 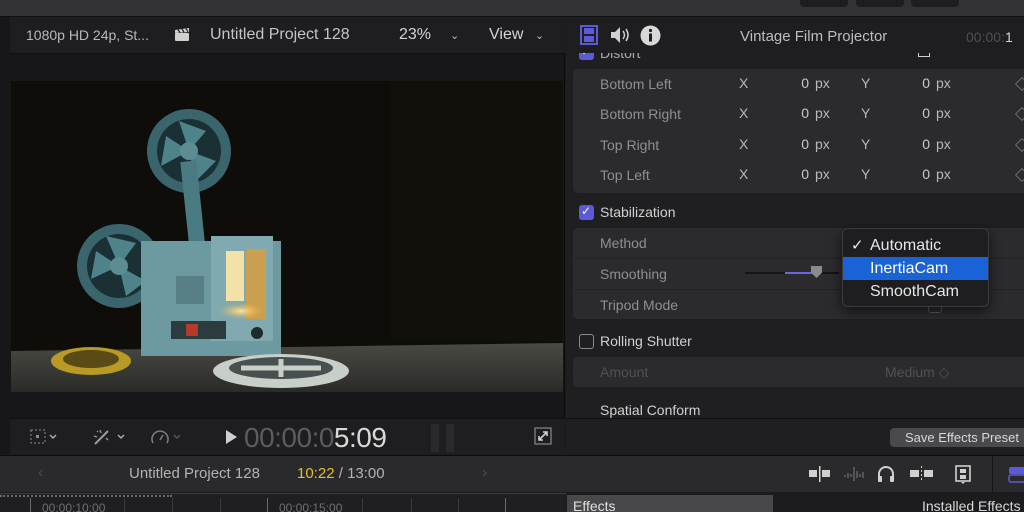 What do you see at coordinates (670, 503) in the screenshot?
I see `effects-browser-tab: Effects` at bounding box center [670, 503].